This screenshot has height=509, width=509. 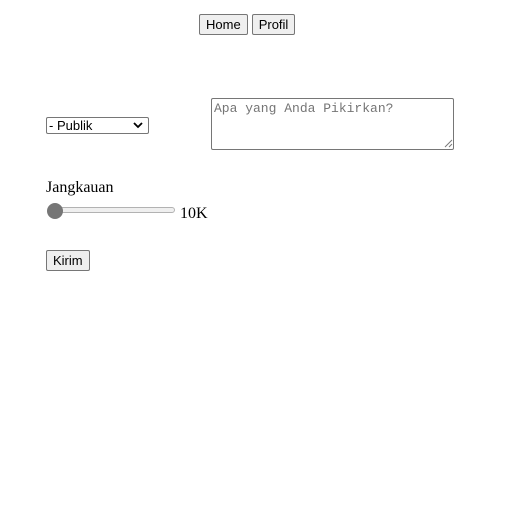 What do you see at coordinates (448, 143) in the screenshot?
I see `resize-grip-icon` at bounding box center [448, 143].